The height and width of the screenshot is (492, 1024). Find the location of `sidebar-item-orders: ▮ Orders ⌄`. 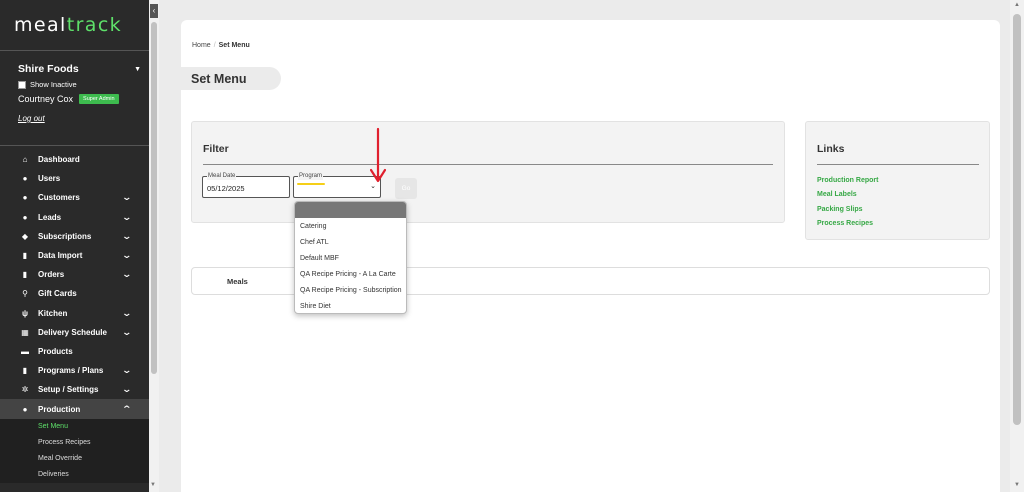

sidebar-item-orders: ▮ Orders ⌄ is located at coordinates (74, 274).